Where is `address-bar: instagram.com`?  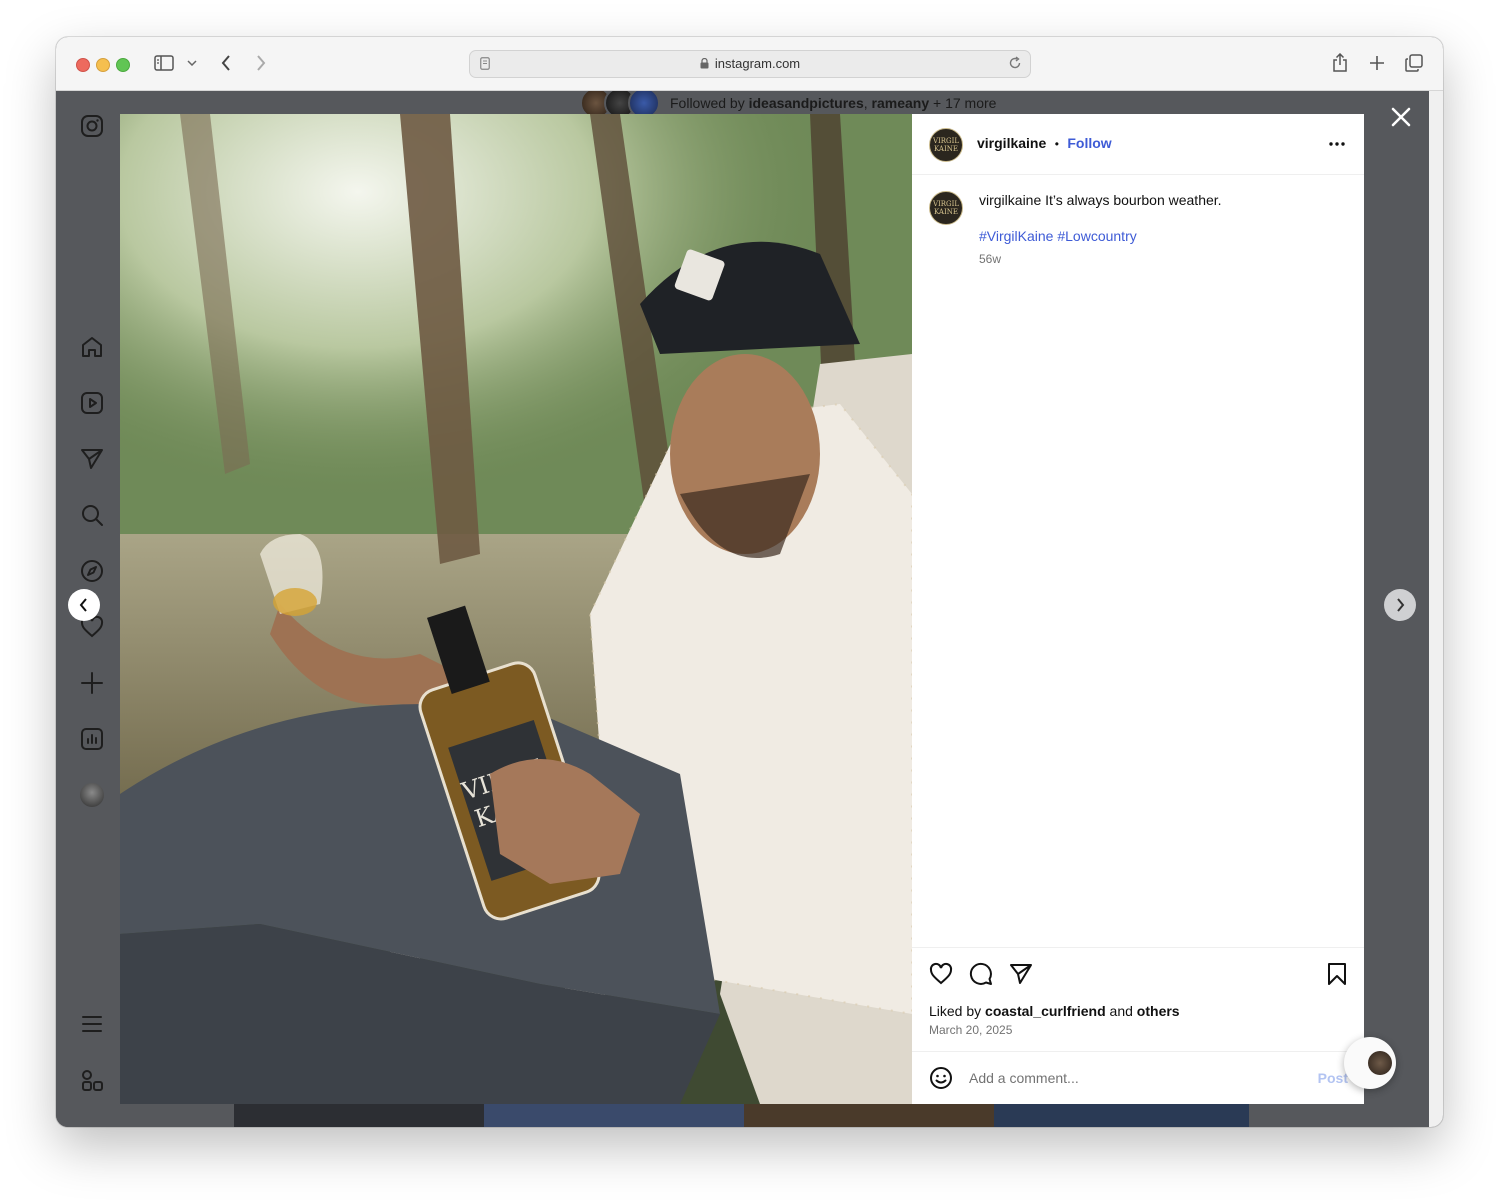 address-bar: instagram.com is located at coordinates (750, 64).